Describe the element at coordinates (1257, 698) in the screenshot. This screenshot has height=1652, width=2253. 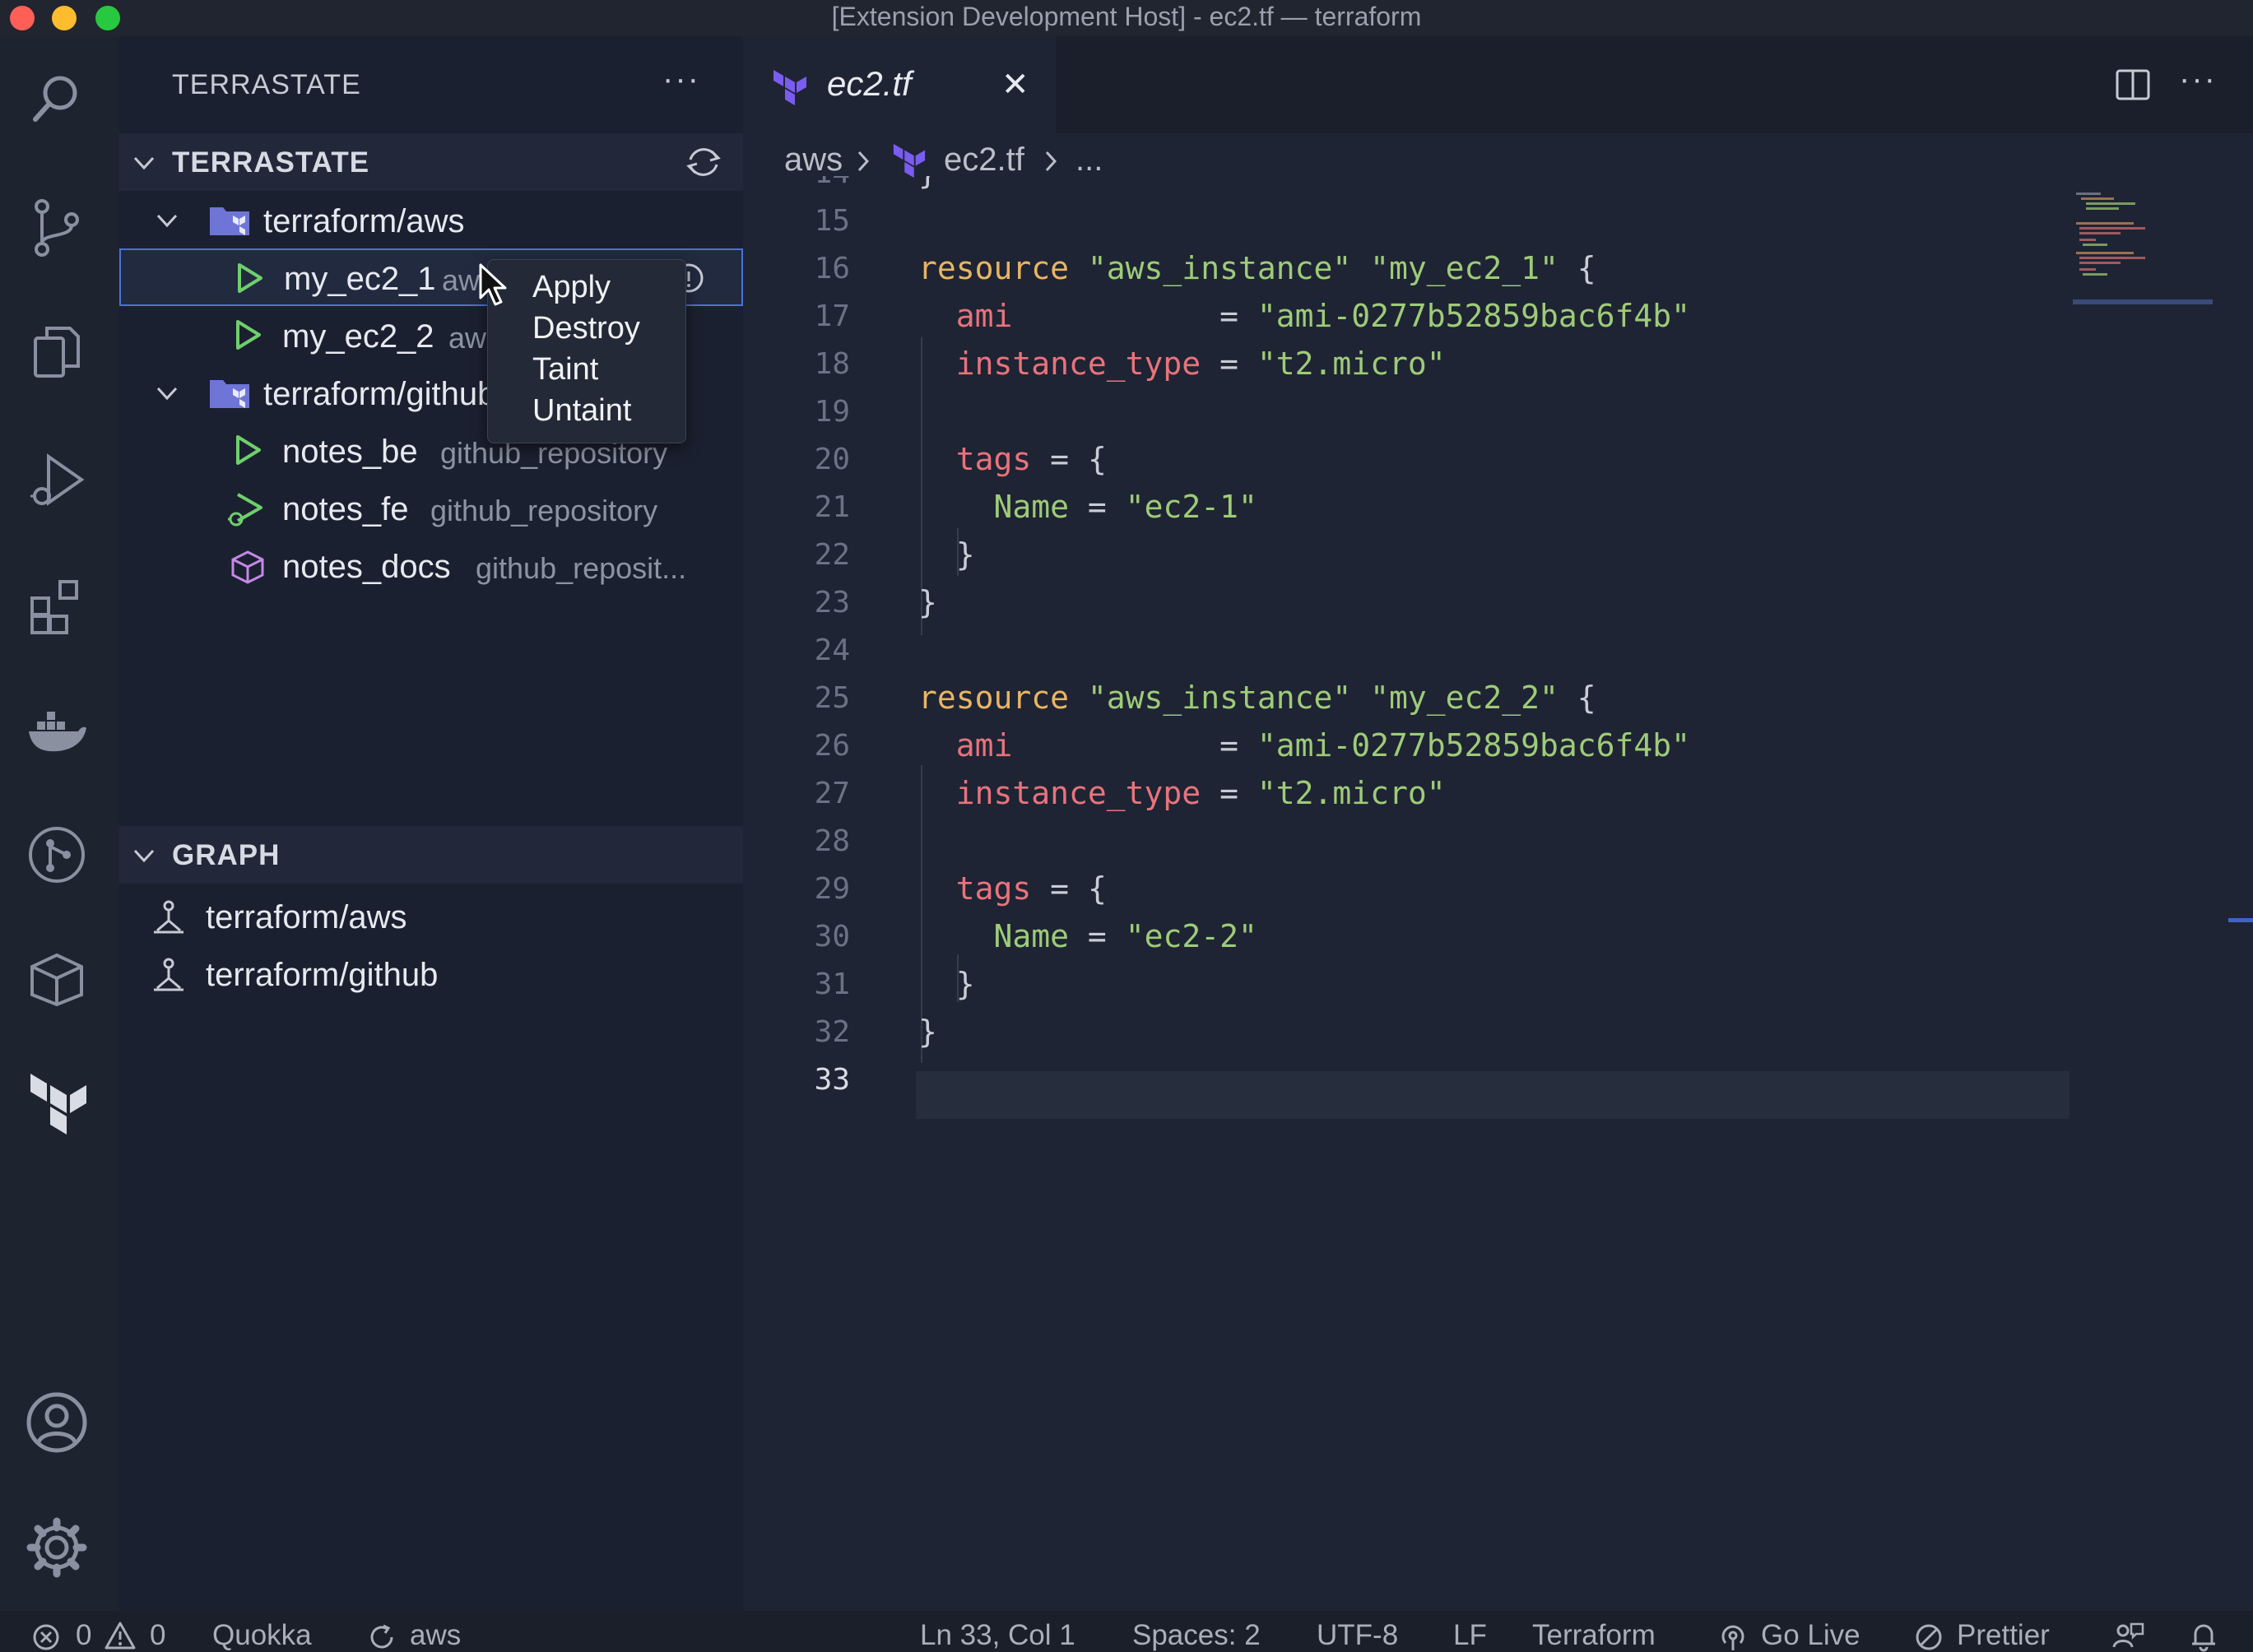
I see `code-line: resource "aws_instance" "my_ec2_2" {` at that location.